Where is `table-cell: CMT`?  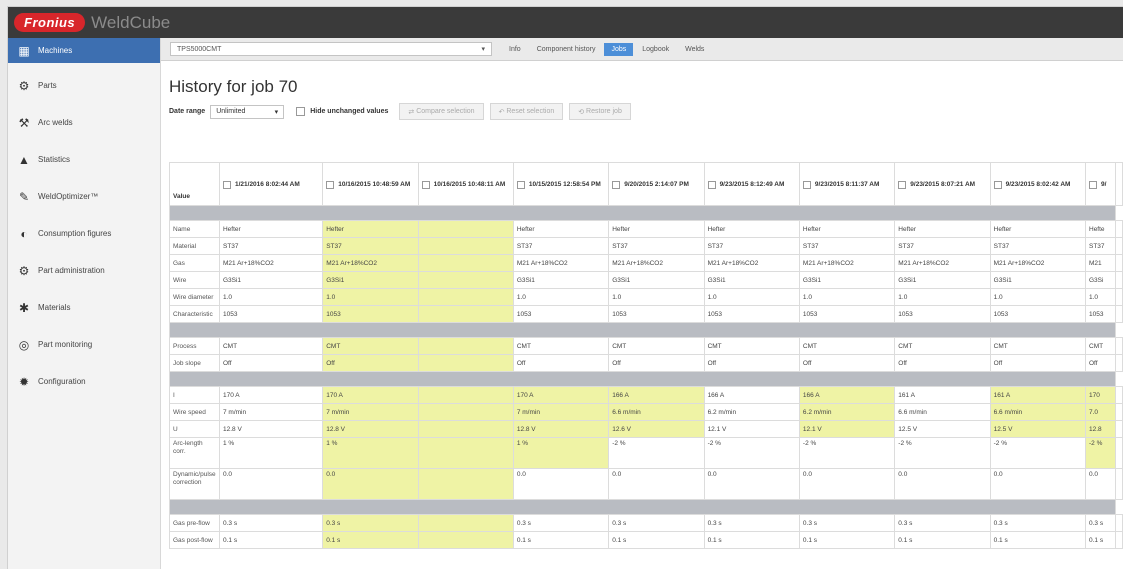
table-cell: CMT is located at coordinates (370, 346).